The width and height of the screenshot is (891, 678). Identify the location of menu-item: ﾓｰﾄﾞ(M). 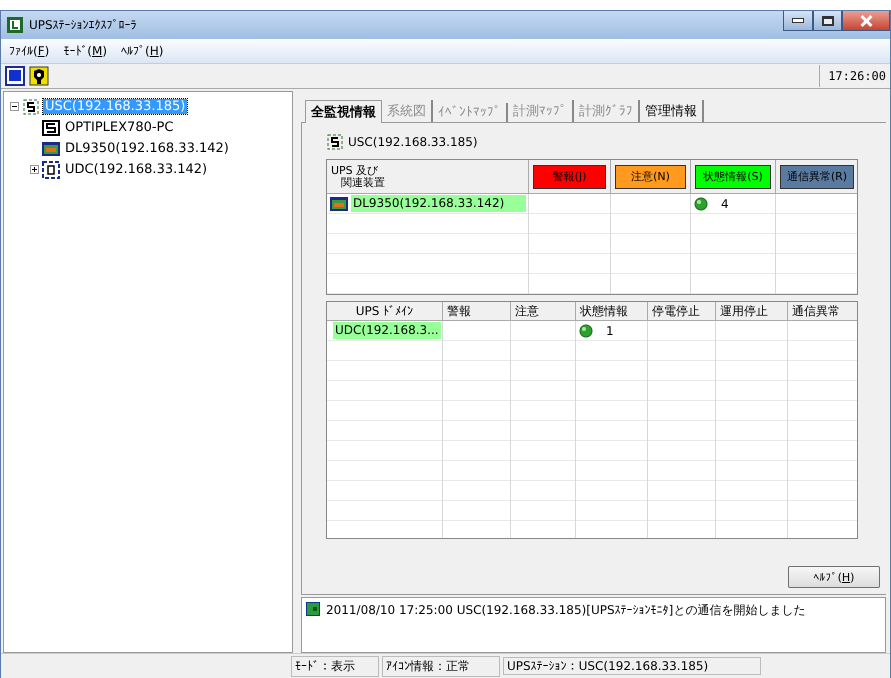
(85, 51).